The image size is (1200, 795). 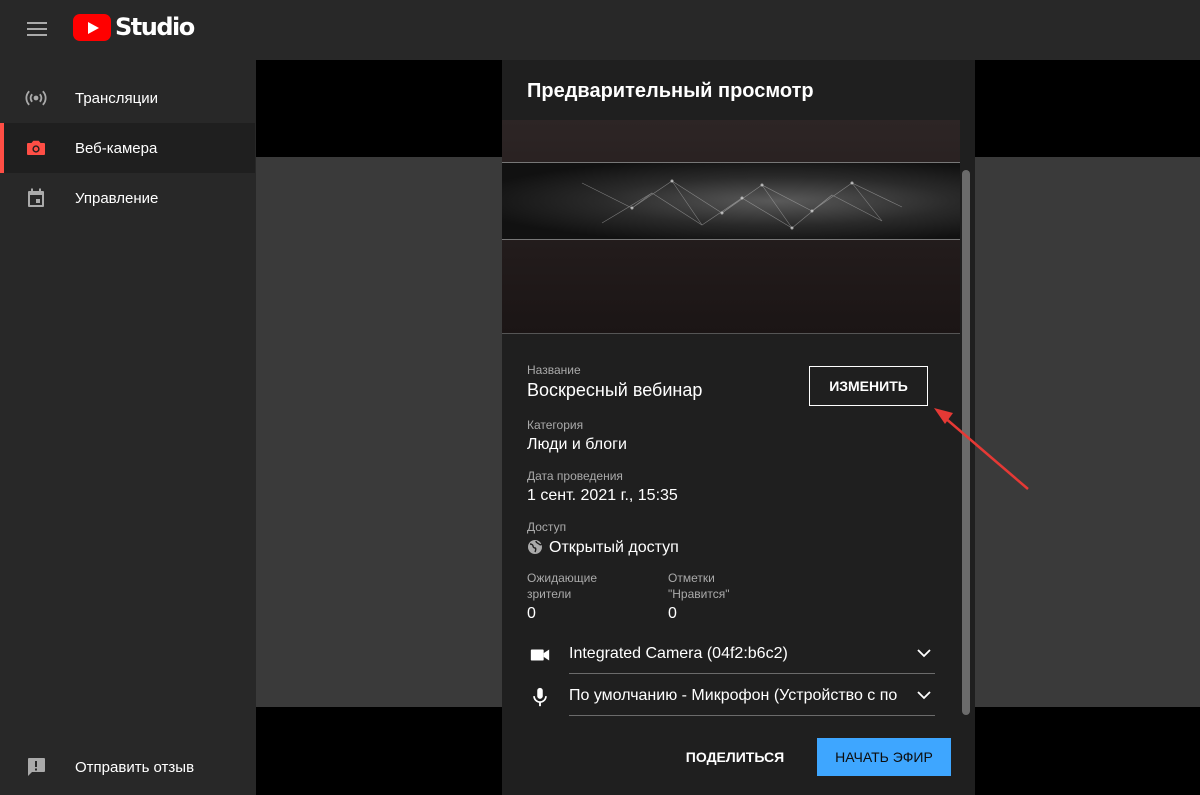 What do you see at coordinates (36, 98) in the screenshot?
I see `live-broadcast-icon` at bounding box center [36, 98].